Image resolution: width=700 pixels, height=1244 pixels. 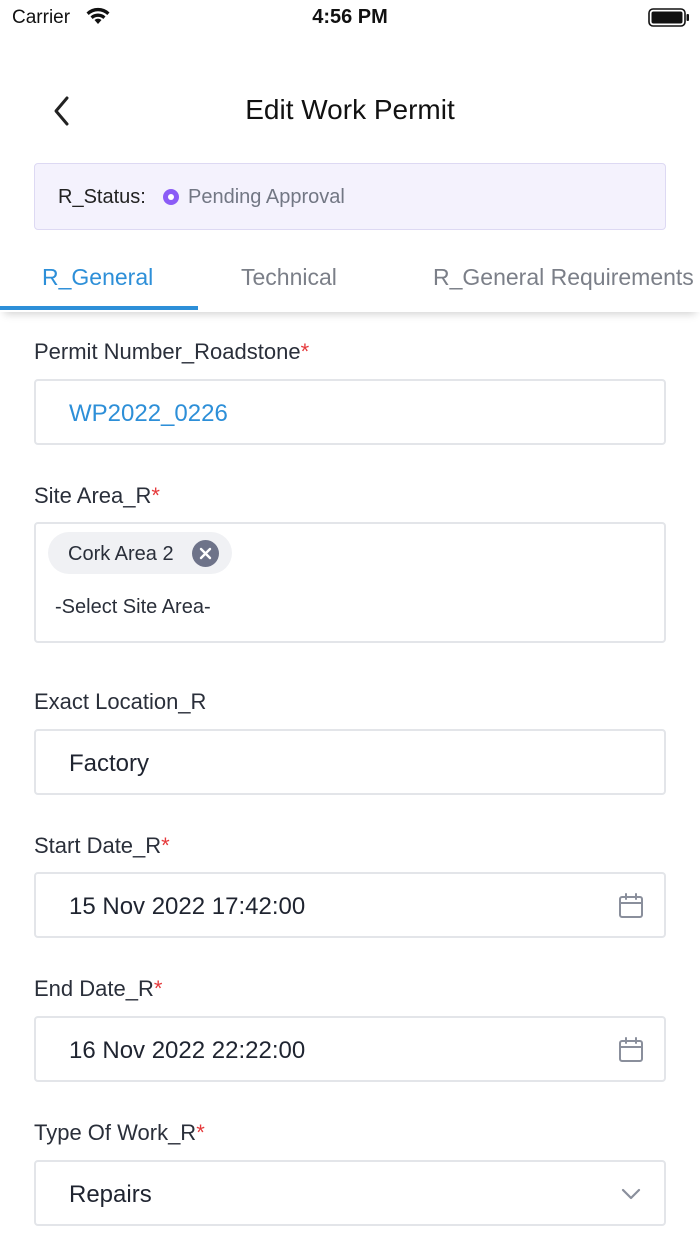 I want to click on page-title: Edit Work Permit, so click(x=350, y=109).